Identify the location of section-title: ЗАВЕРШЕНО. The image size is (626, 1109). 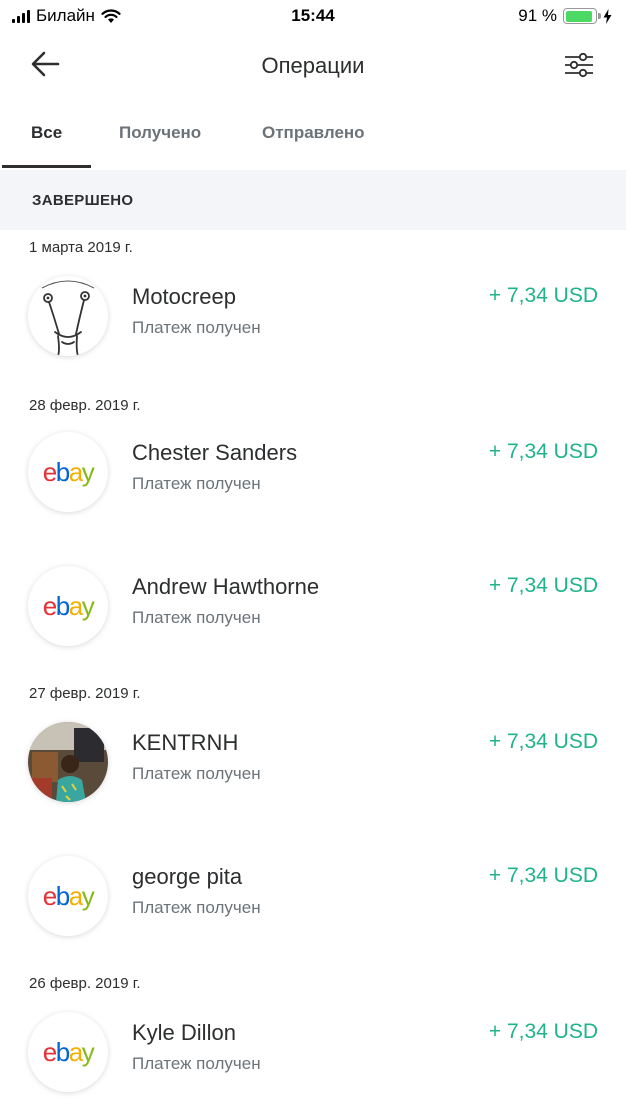
(83, 200).